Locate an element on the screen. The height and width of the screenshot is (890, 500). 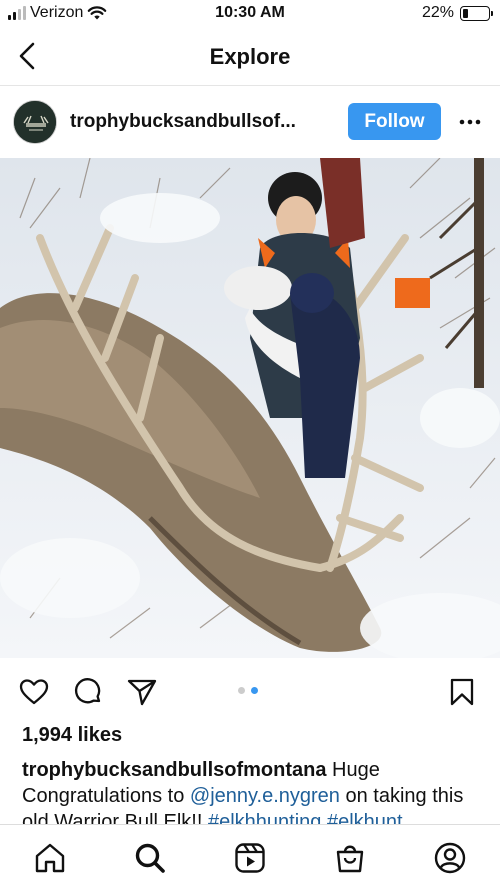
explore-header: Explore is located at coordinates (250, 57).